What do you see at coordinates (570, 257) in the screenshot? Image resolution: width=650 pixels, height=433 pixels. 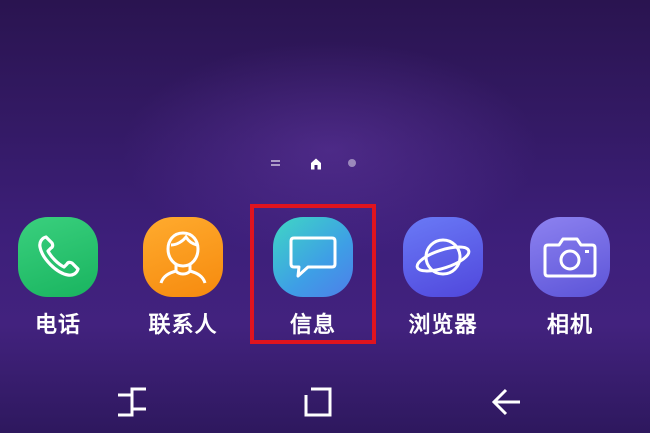 I see `camera-icon` at bounding box center [570, 257].